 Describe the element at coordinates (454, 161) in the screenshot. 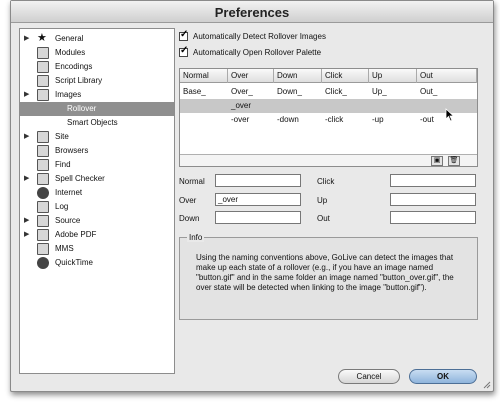

I see `trash-icon: 🗑` at that location.